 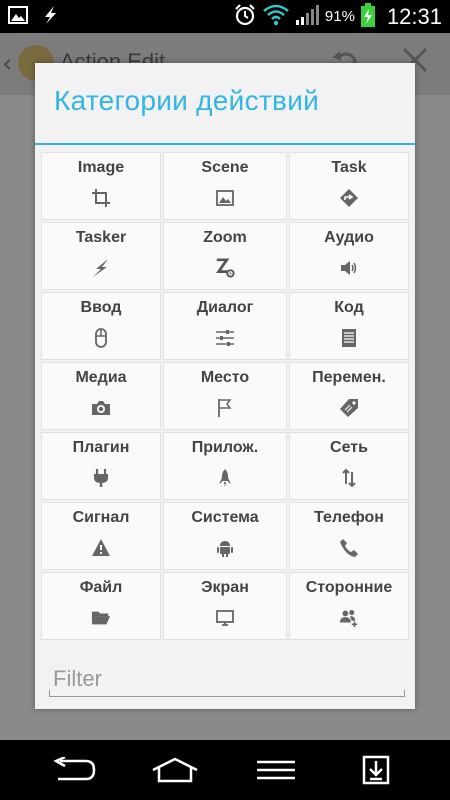 I want to click on mouse-icon, so click(x=101, y=338).